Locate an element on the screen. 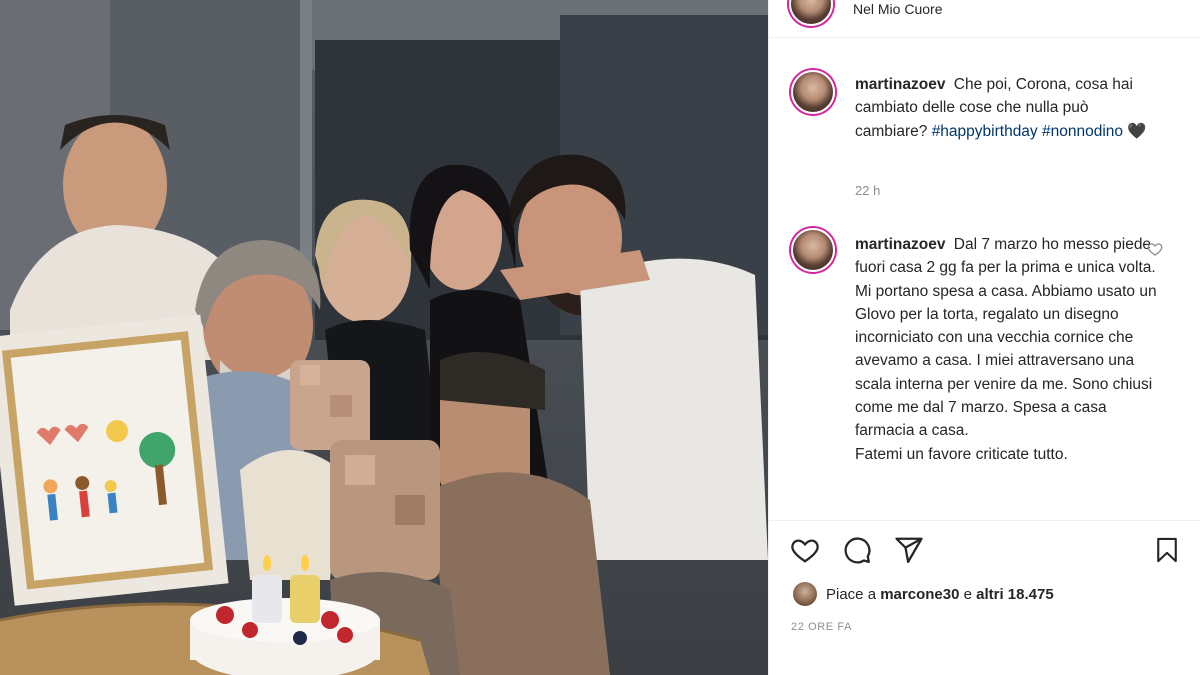 The width and height of the screenshot is (1200, 675). comment-button is located at coordinates (857, 550).